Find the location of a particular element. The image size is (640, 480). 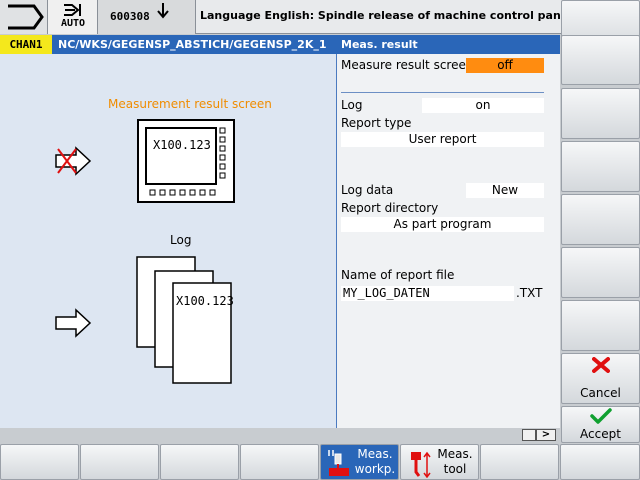

log-data-field: New is located at coordinates (505, 190).